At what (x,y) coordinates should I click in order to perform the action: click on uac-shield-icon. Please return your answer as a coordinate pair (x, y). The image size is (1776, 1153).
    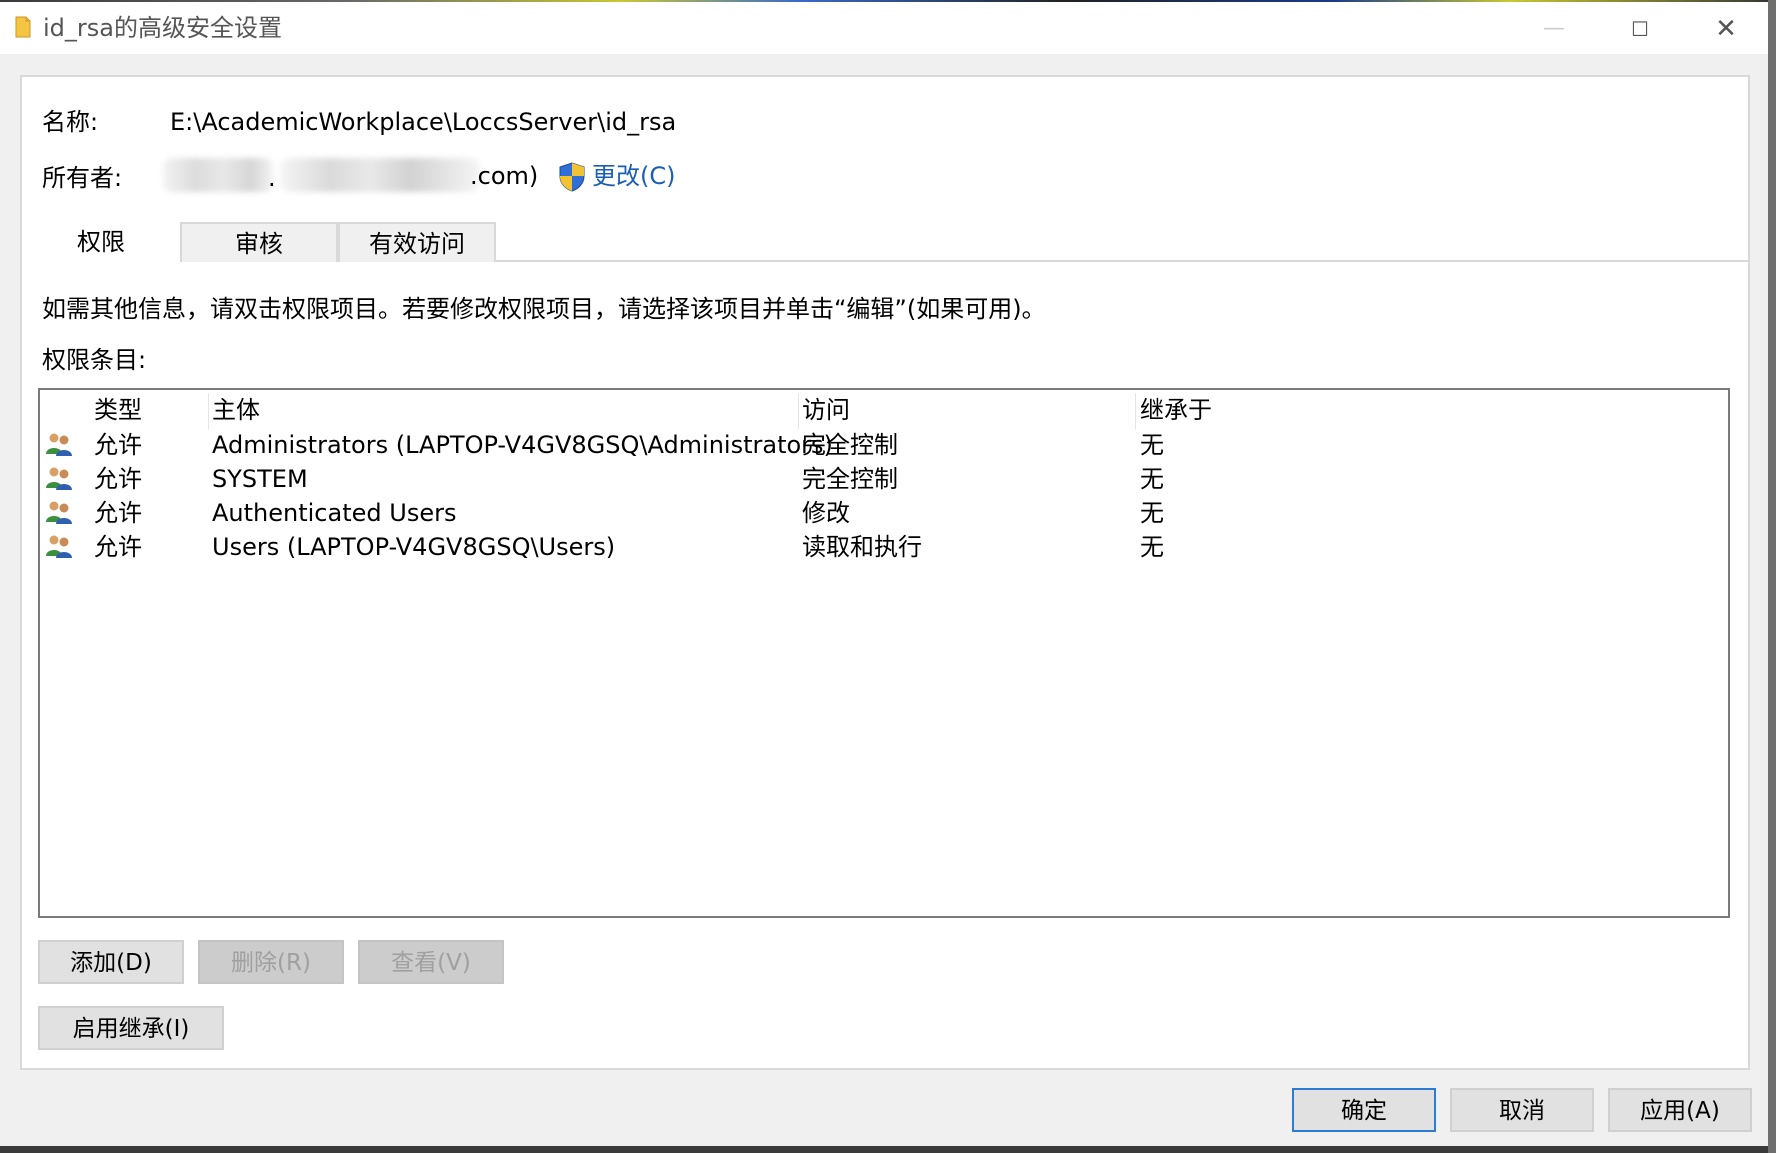
    Looking at the image, I should click on (572, 177).